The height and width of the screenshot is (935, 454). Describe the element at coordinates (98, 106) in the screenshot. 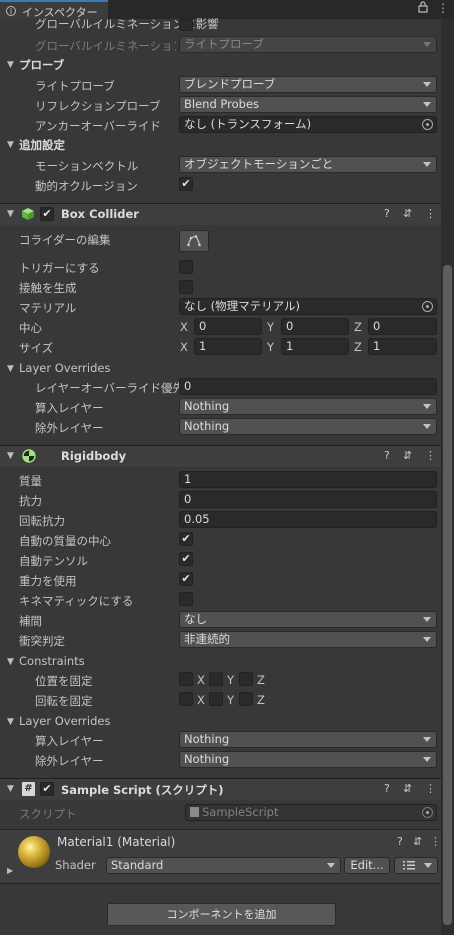

I see `reflection-probes-label: リフレクションプローブ` at that location.